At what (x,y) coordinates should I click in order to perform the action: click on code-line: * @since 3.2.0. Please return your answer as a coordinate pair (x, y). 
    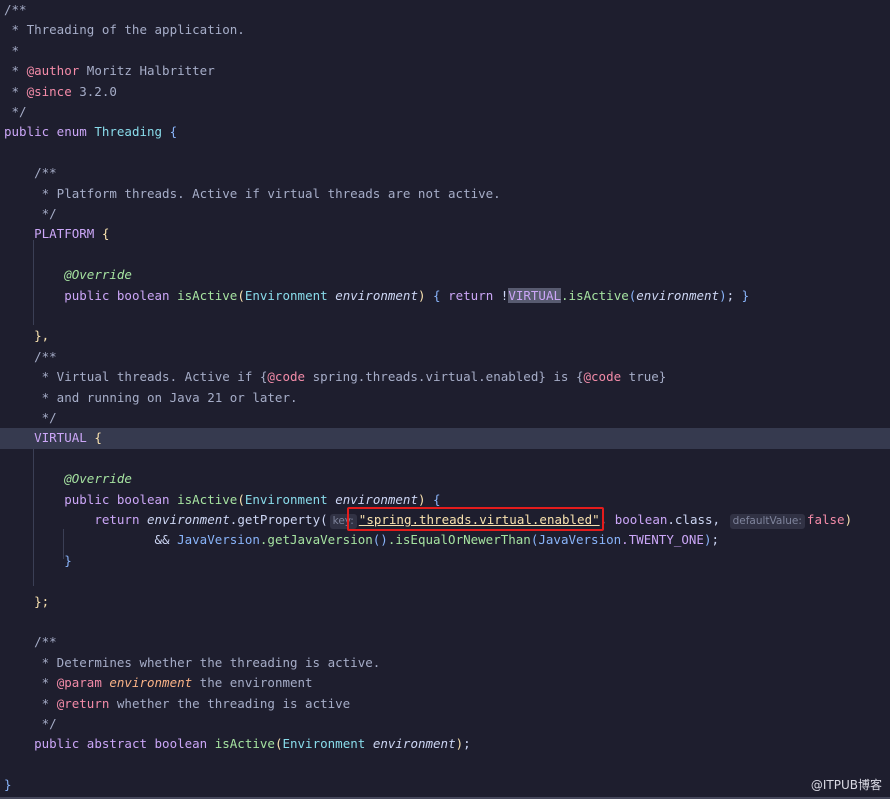
    Looking at the image, I should click on (445, 92).